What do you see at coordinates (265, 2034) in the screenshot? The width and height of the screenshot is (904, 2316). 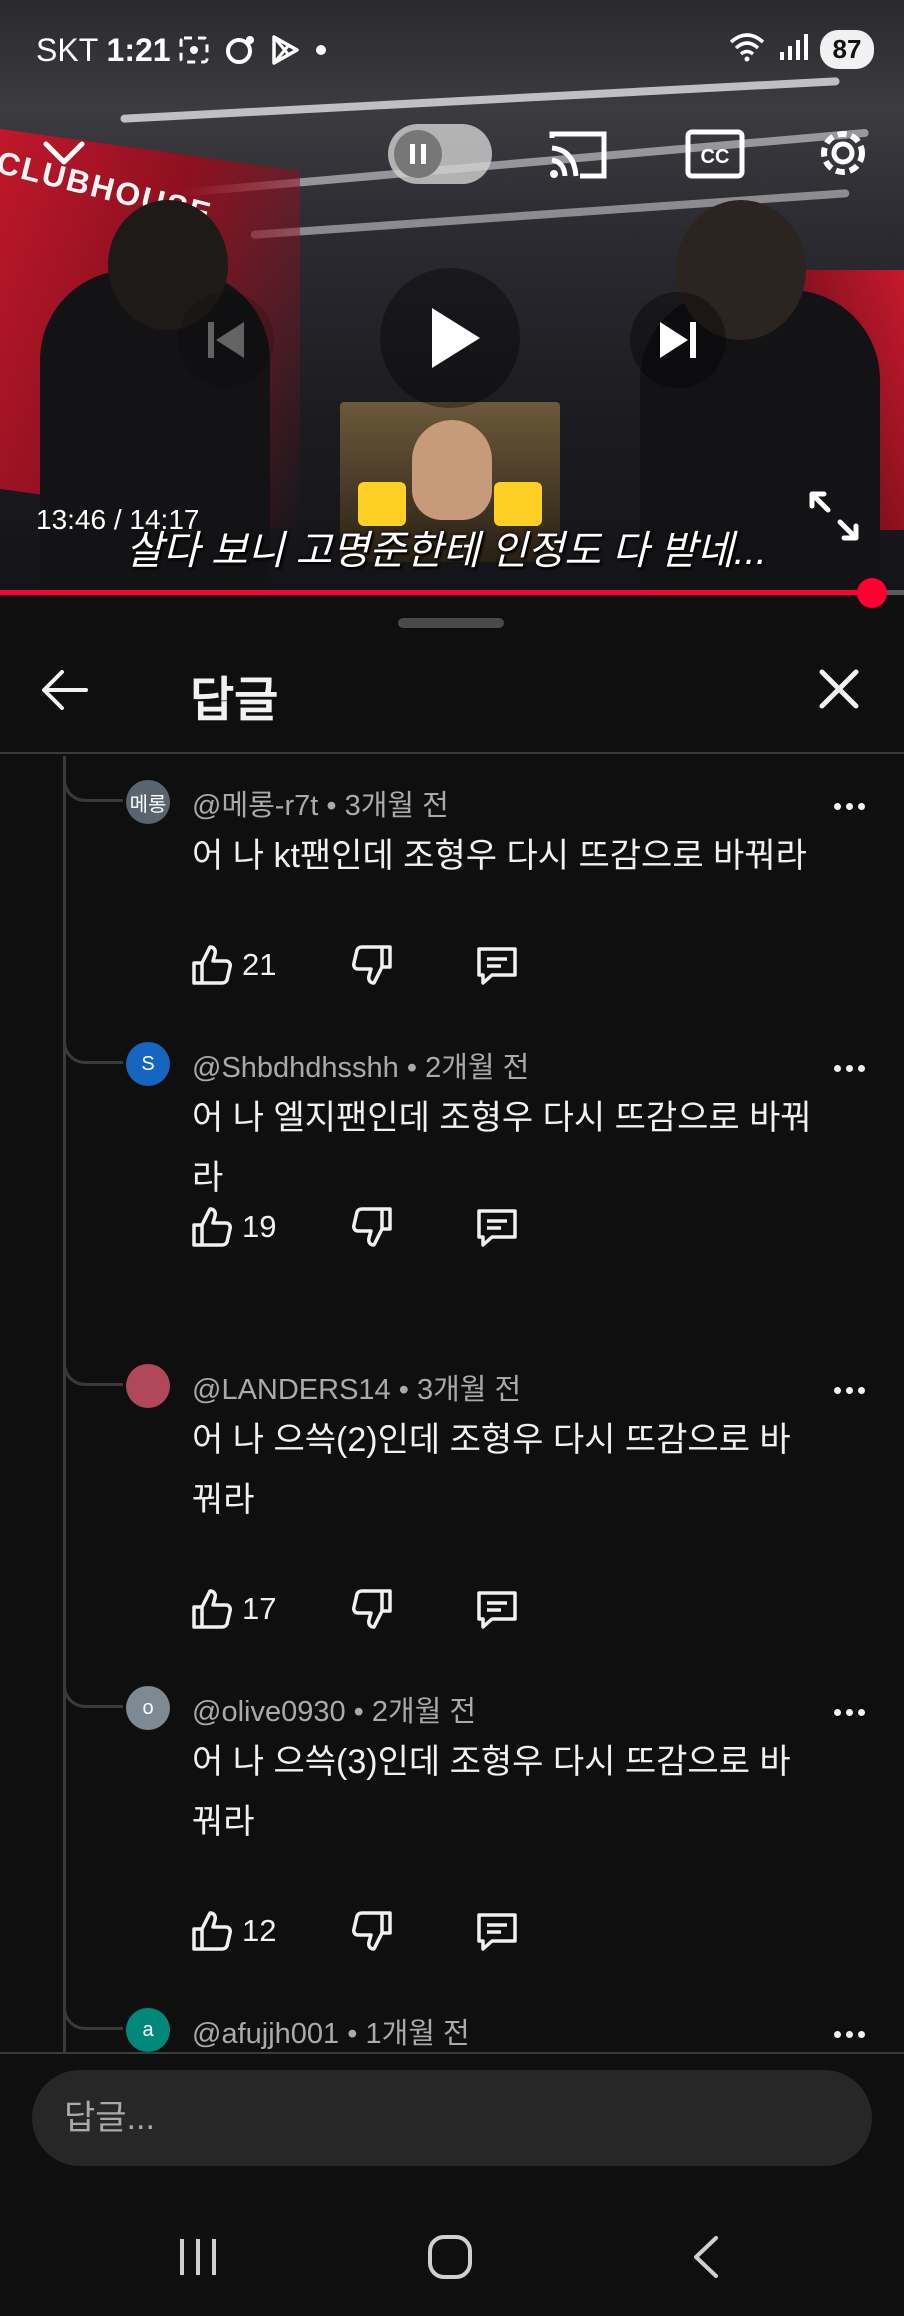 I see `reply-author: @afujjh001` at bounding box center [265, 2034].